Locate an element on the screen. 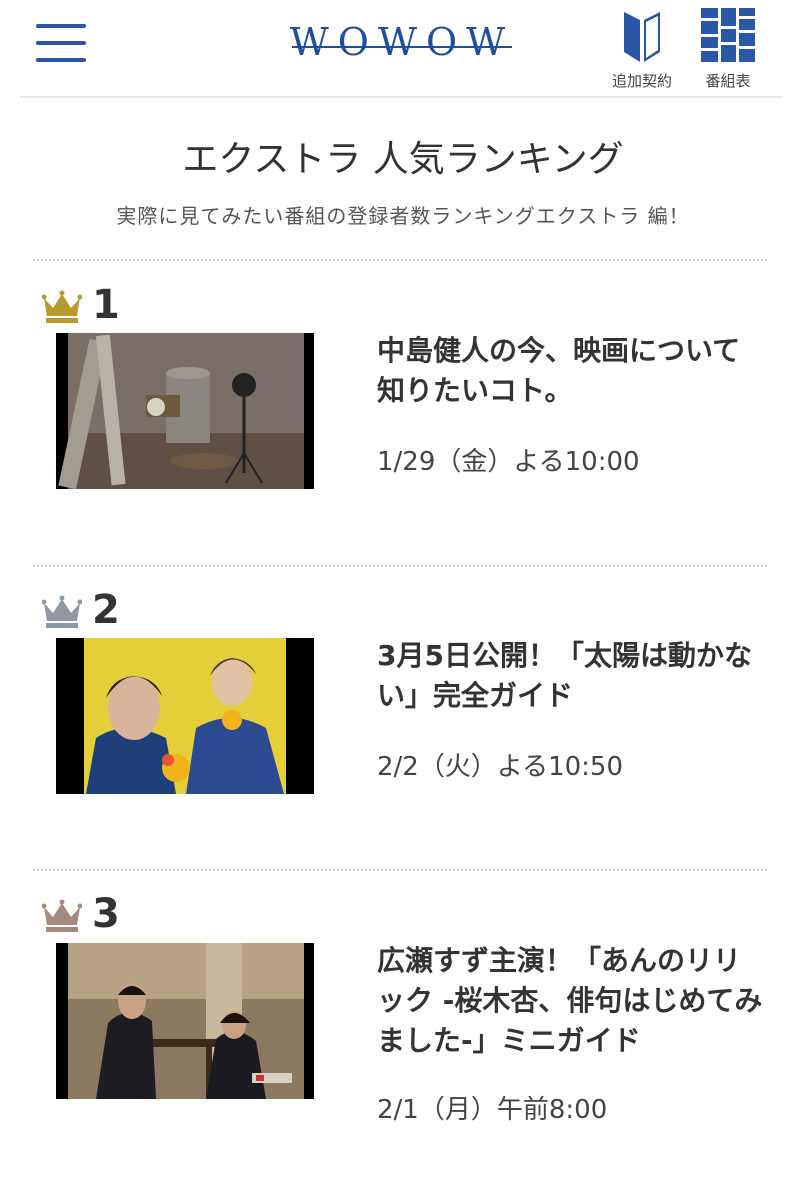  program-title-3: 広瀬すず主演！「あんのリリック -桜木杏、俳句はじめてみました-」ミニガイド is located at coordinates (572, 1001).